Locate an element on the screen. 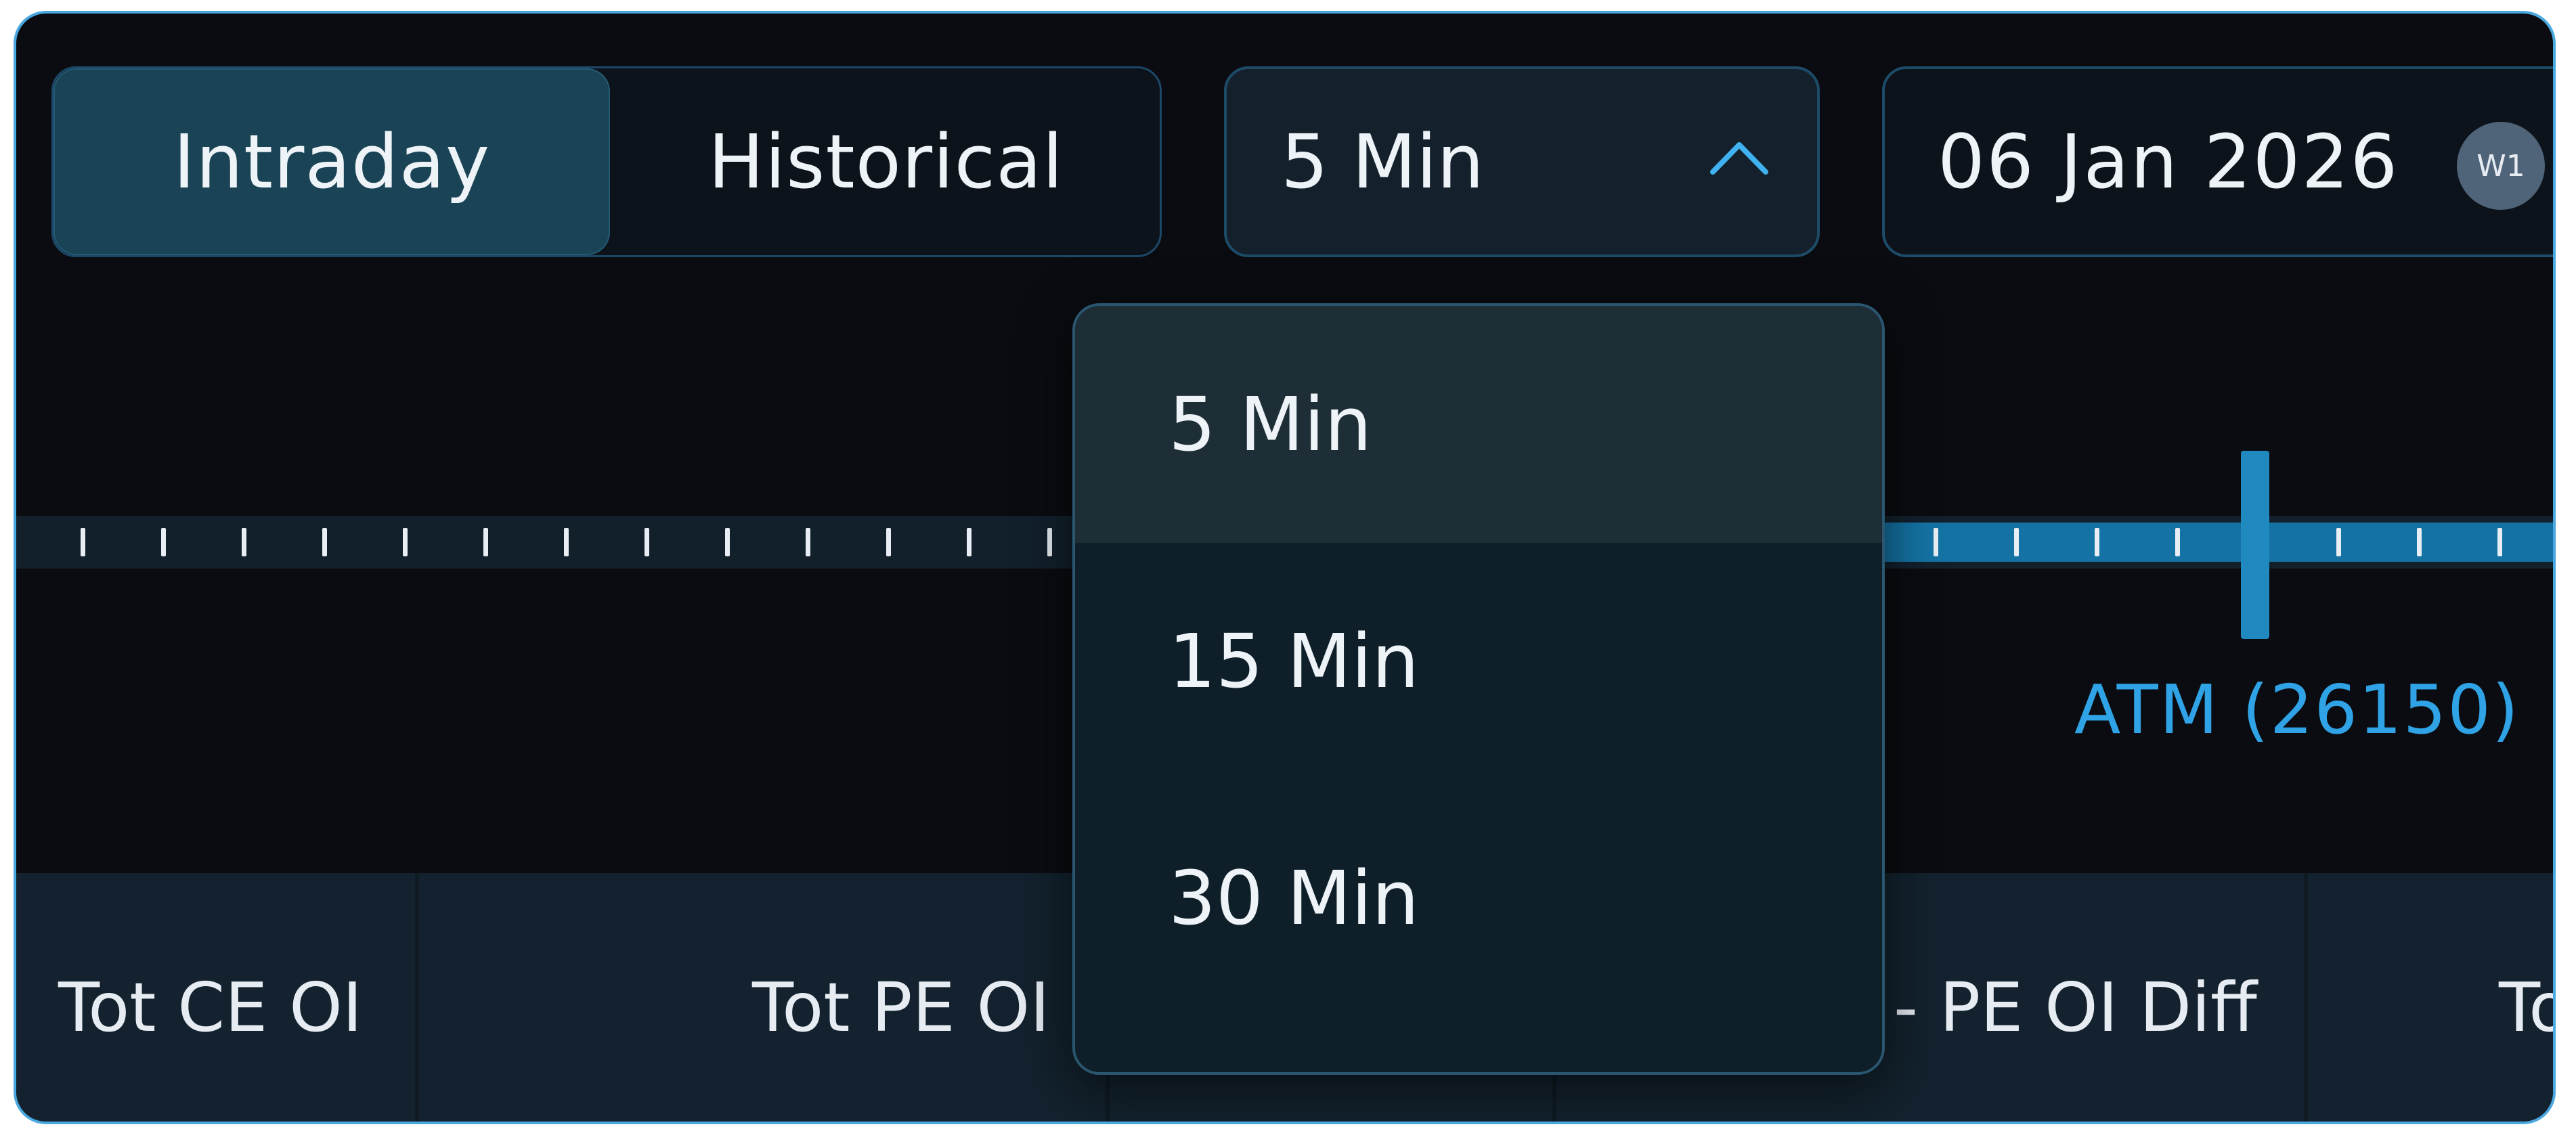  column-label: Tot CE OI is located at coordinates (210, 1007).